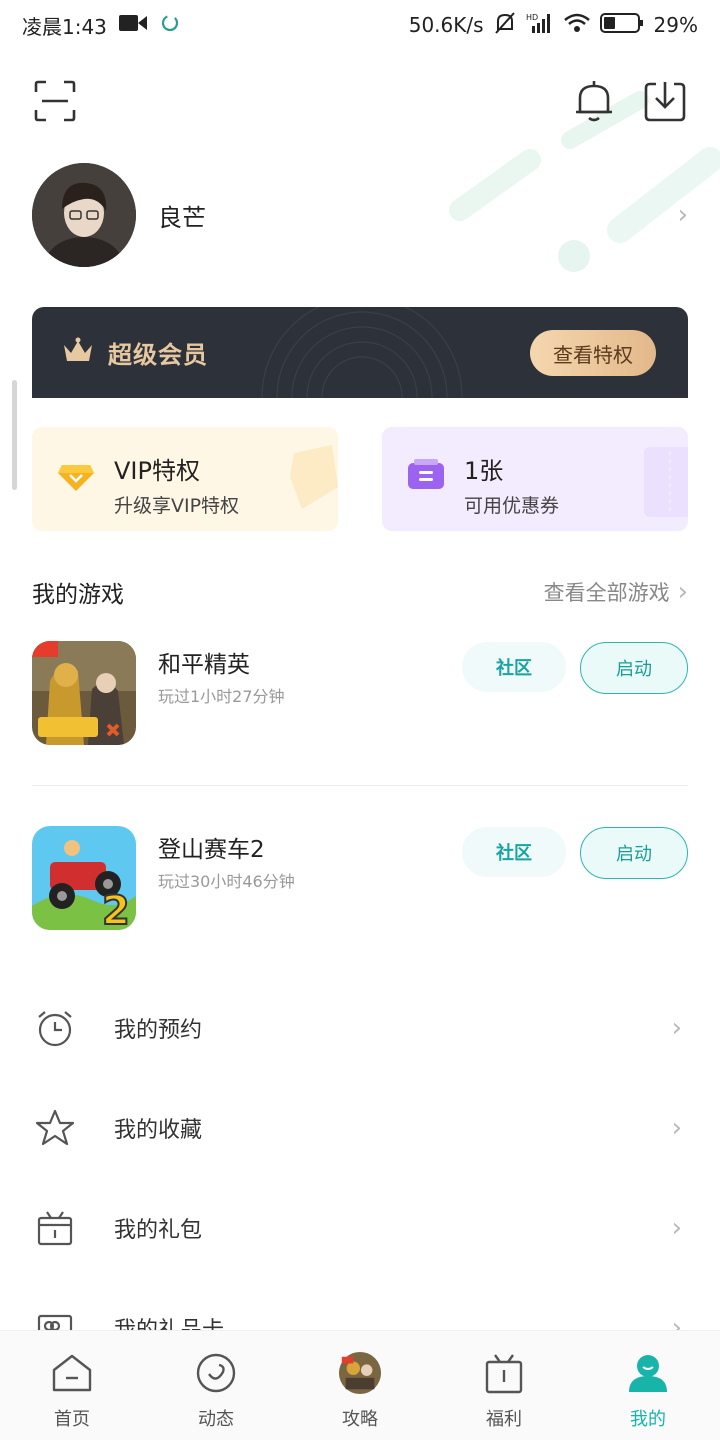 The height and width of the screenshot is (1440, 720). I want to click on menu-item-favorites: 我的收藏 ›, so click(360, 1128).